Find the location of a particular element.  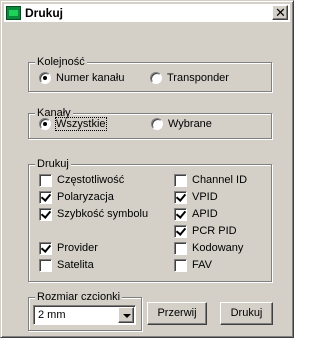

print-button: Drukuj is located at coordinates (246, 313).